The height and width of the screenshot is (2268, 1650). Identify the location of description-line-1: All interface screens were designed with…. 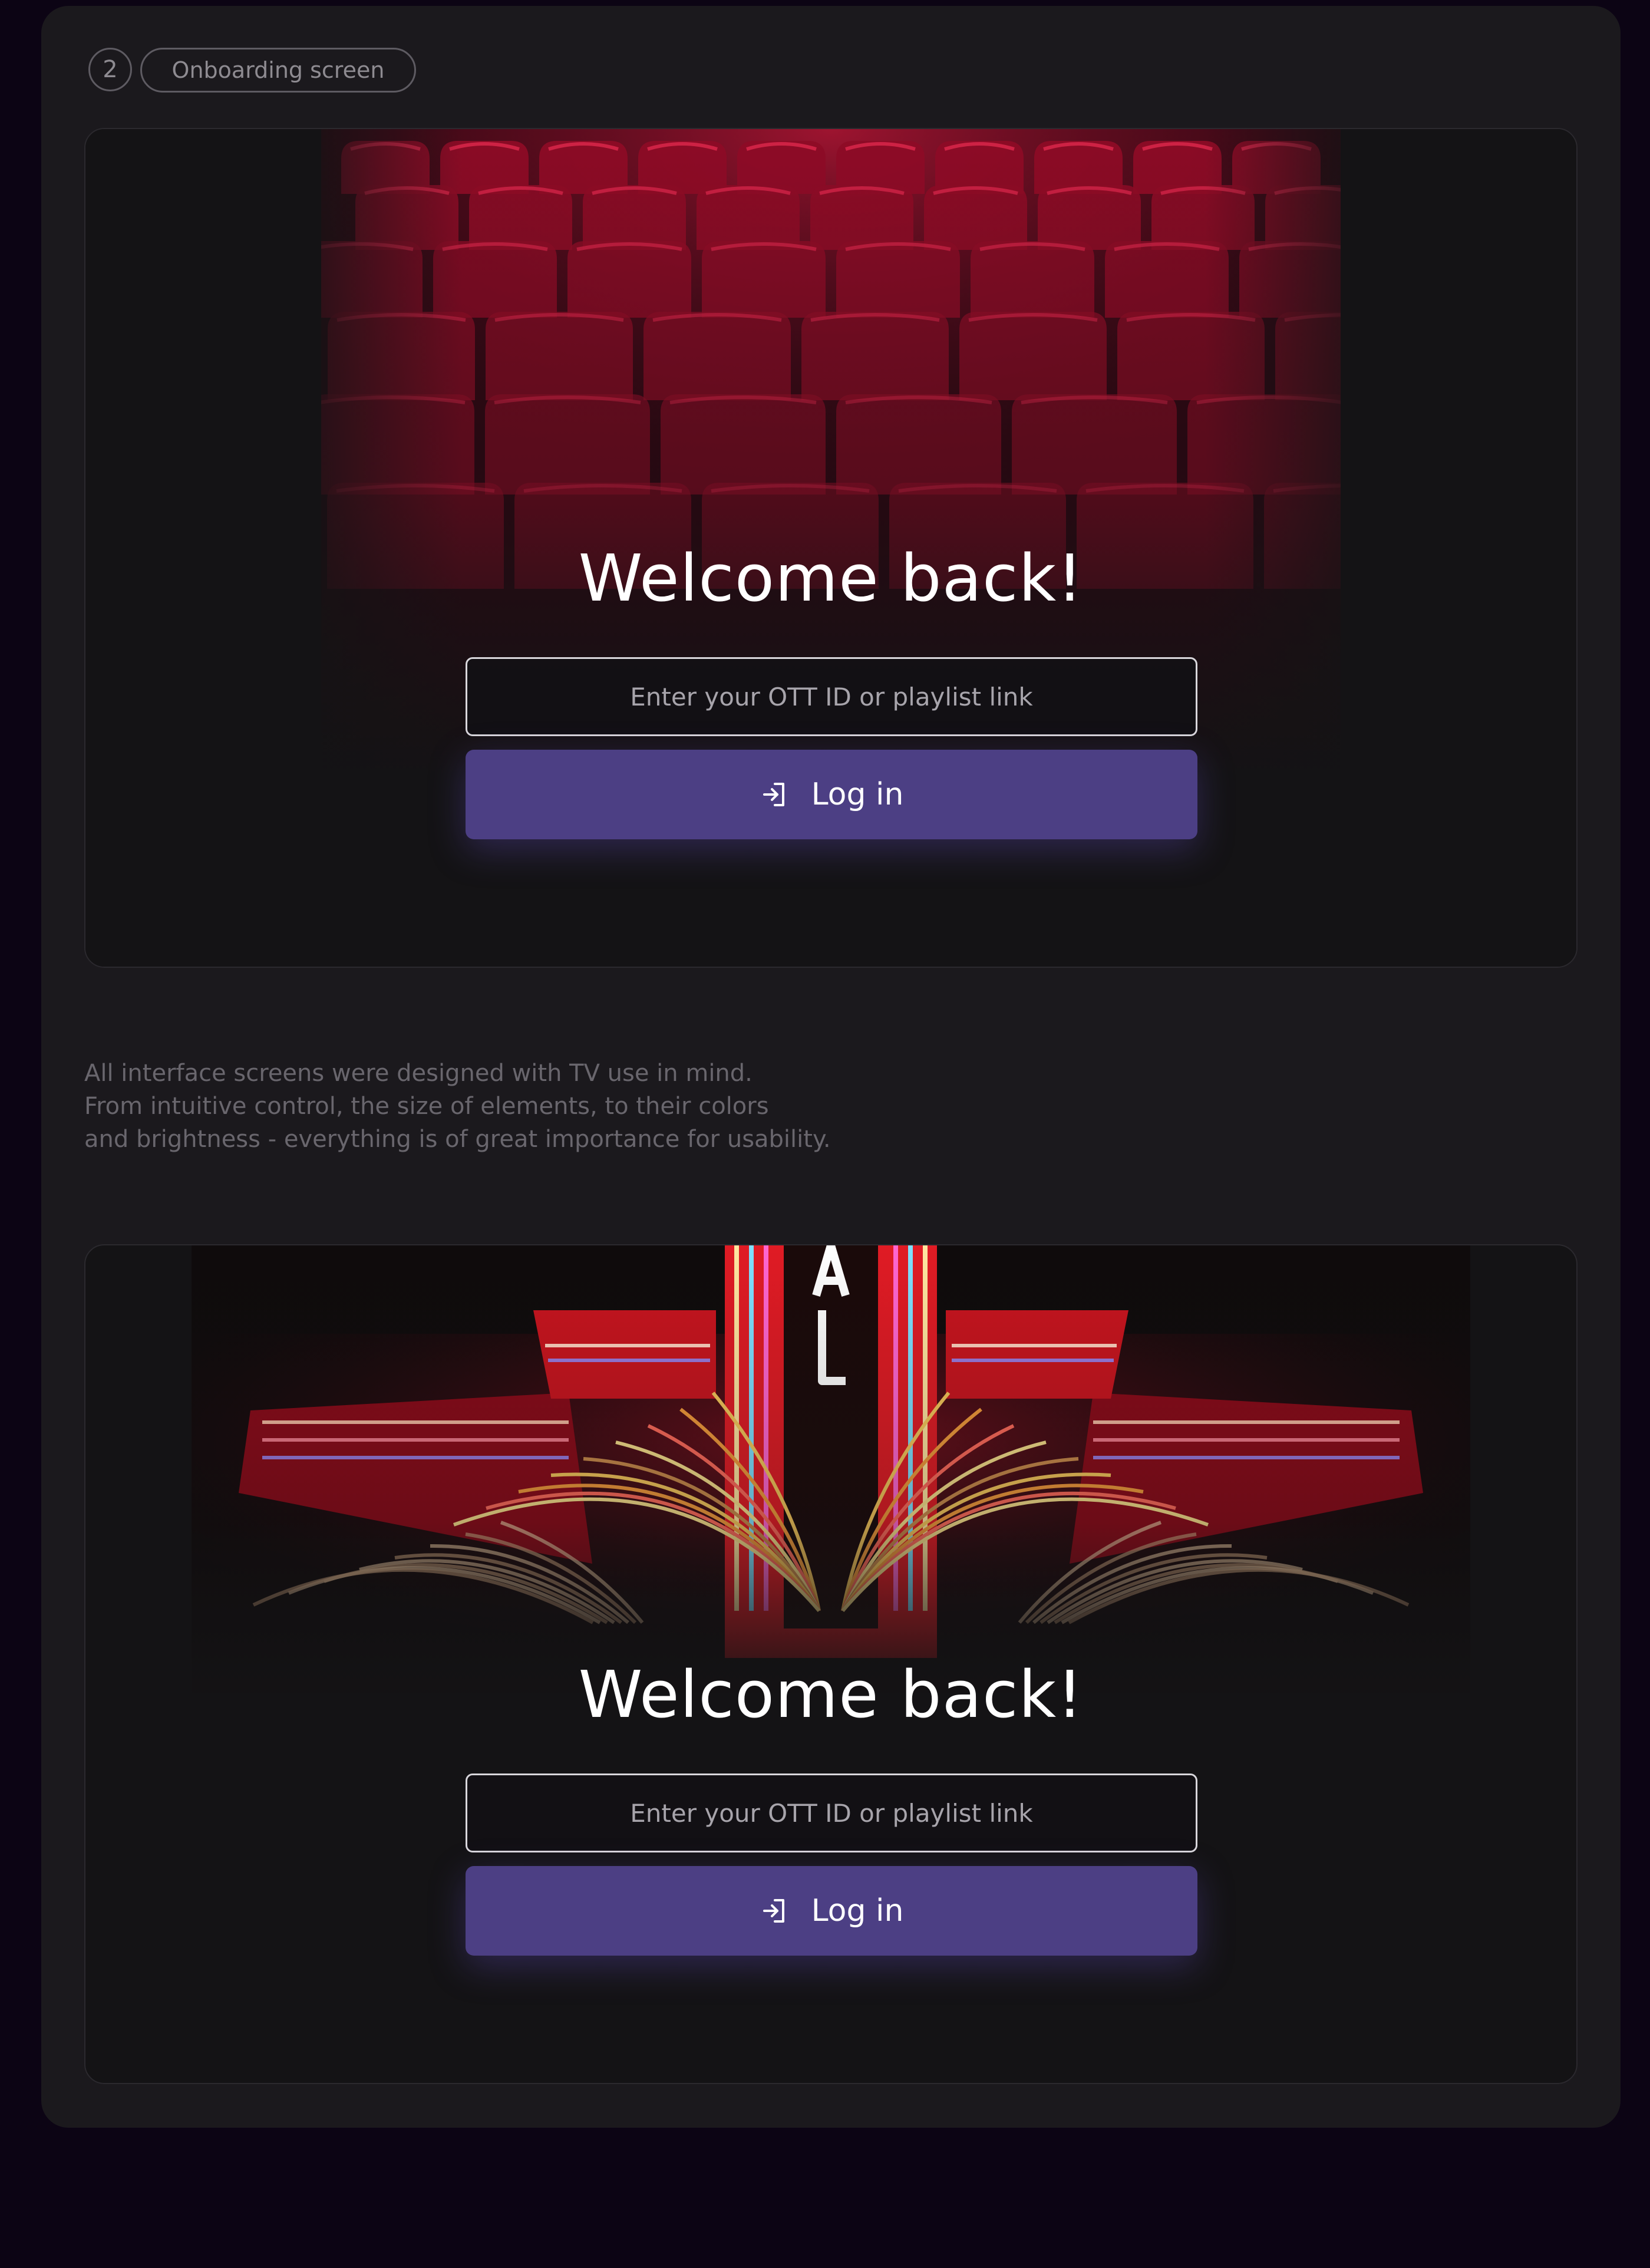
(419, 1073).